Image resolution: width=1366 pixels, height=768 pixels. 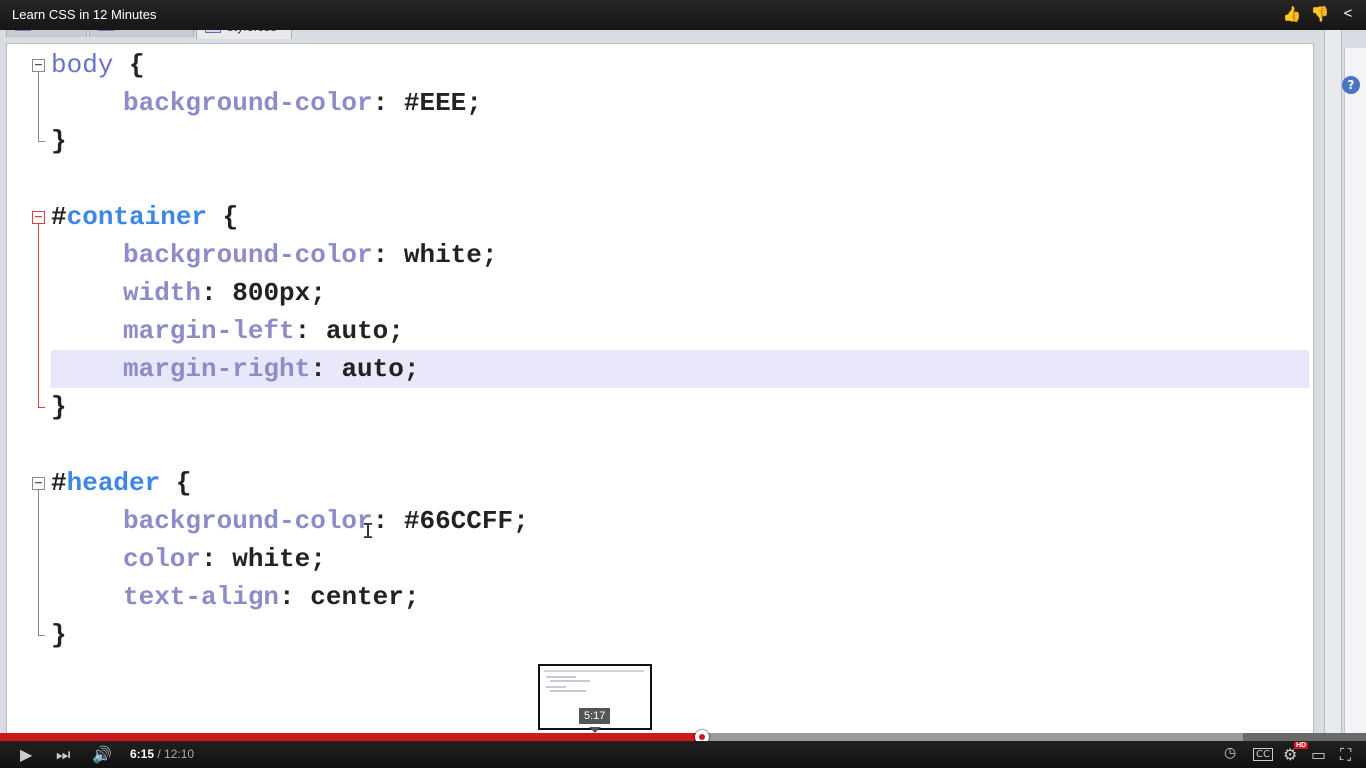 I want to click on fold-guide, so click(x=38, y=106).